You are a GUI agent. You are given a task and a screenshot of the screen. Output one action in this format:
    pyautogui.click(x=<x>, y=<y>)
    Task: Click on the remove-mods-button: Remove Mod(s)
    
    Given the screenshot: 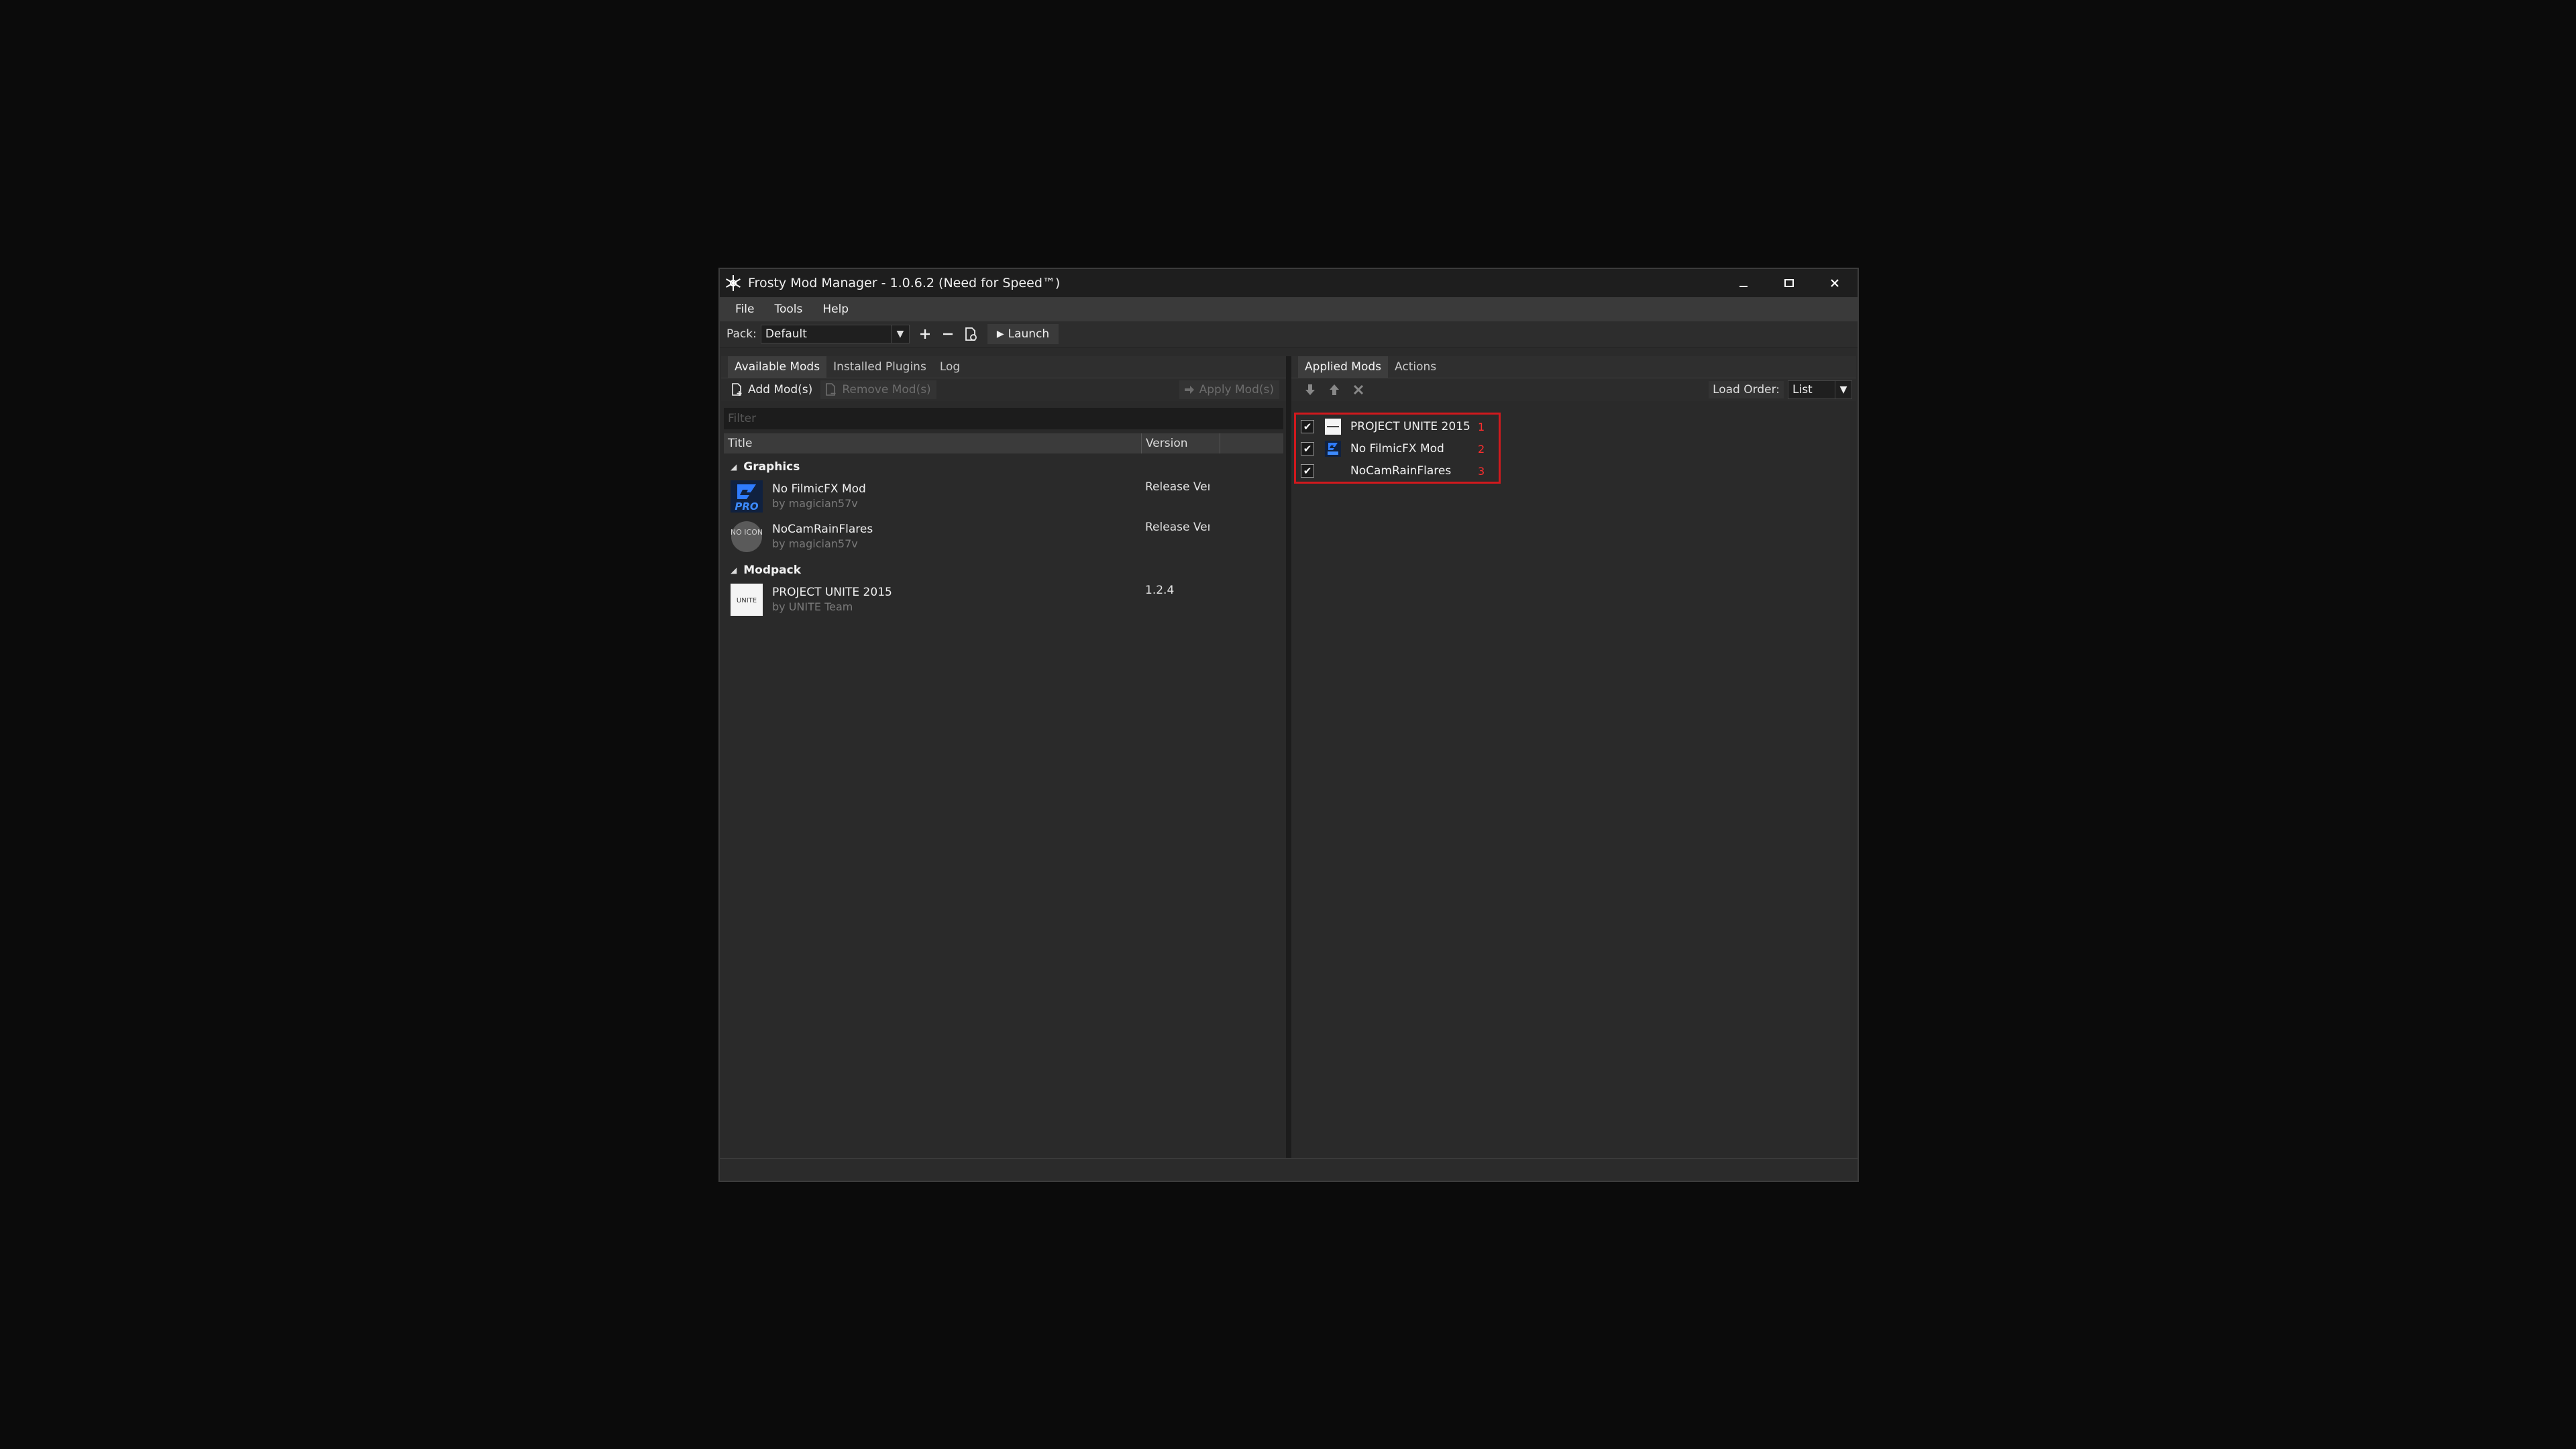 What is the action you would take?
    pyautogui.click(x=878, y=389)
    